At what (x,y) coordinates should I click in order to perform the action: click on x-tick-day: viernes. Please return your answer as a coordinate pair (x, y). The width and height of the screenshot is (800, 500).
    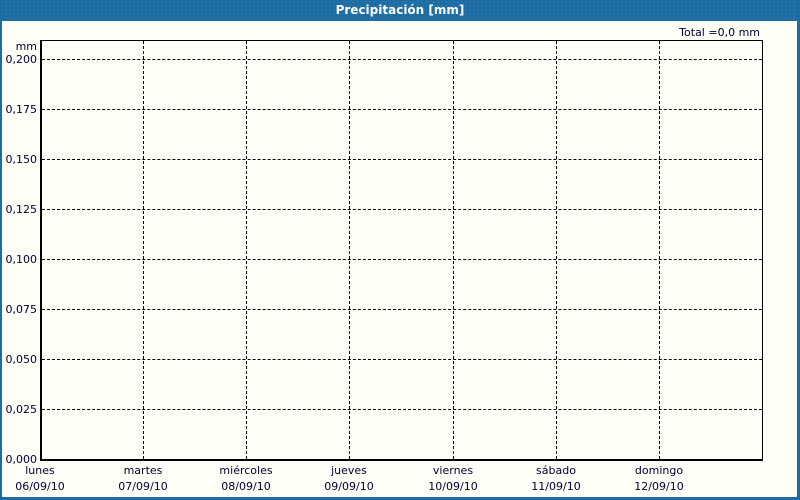
    Looking at the image, I should click on (453, 470).